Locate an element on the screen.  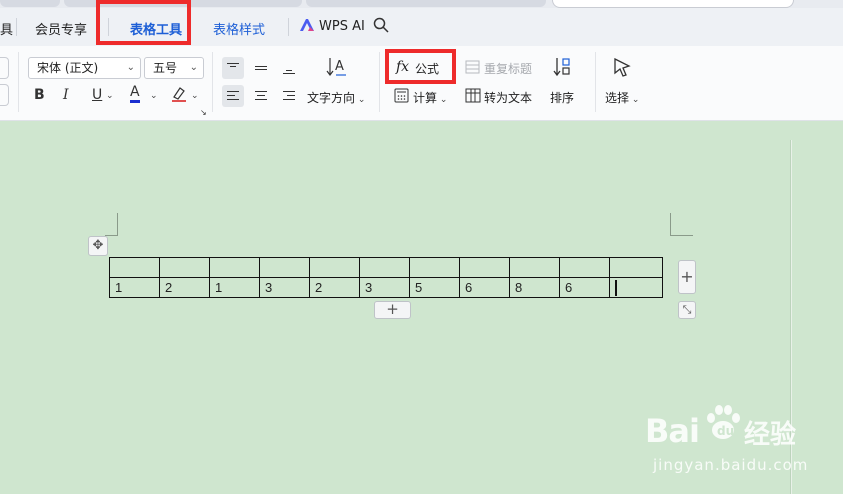
watermark-brand: Bai is located at coordinates (672, 431).